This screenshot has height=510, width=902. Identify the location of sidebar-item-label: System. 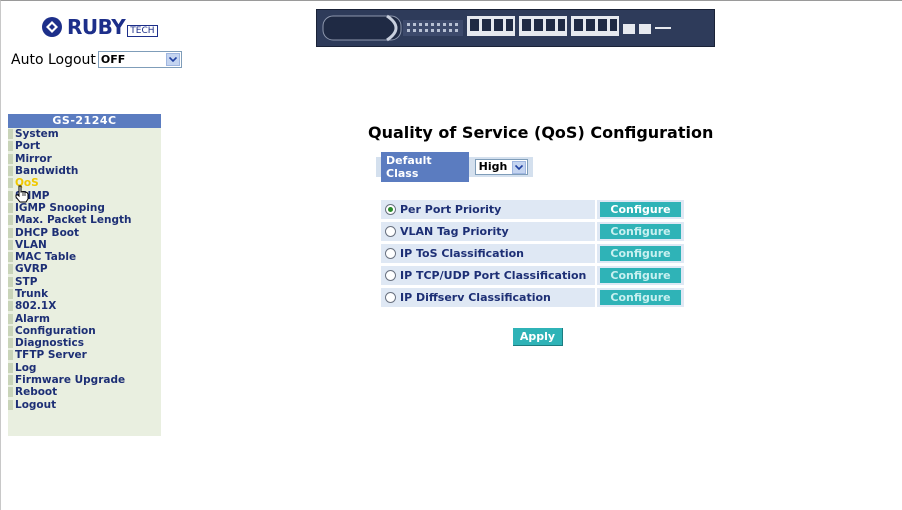
(37, 134).